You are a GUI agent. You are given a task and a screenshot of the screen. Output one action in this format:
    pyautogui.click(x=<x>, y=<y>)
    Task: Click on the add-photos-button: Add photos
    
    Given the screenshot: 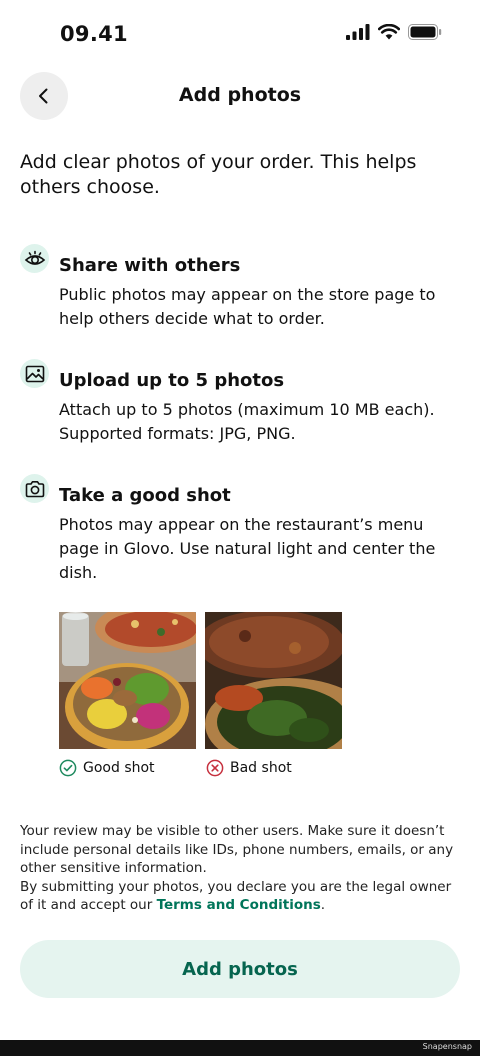 What is the action you would take?
    pyautogui.click(x=240, y=969)
    